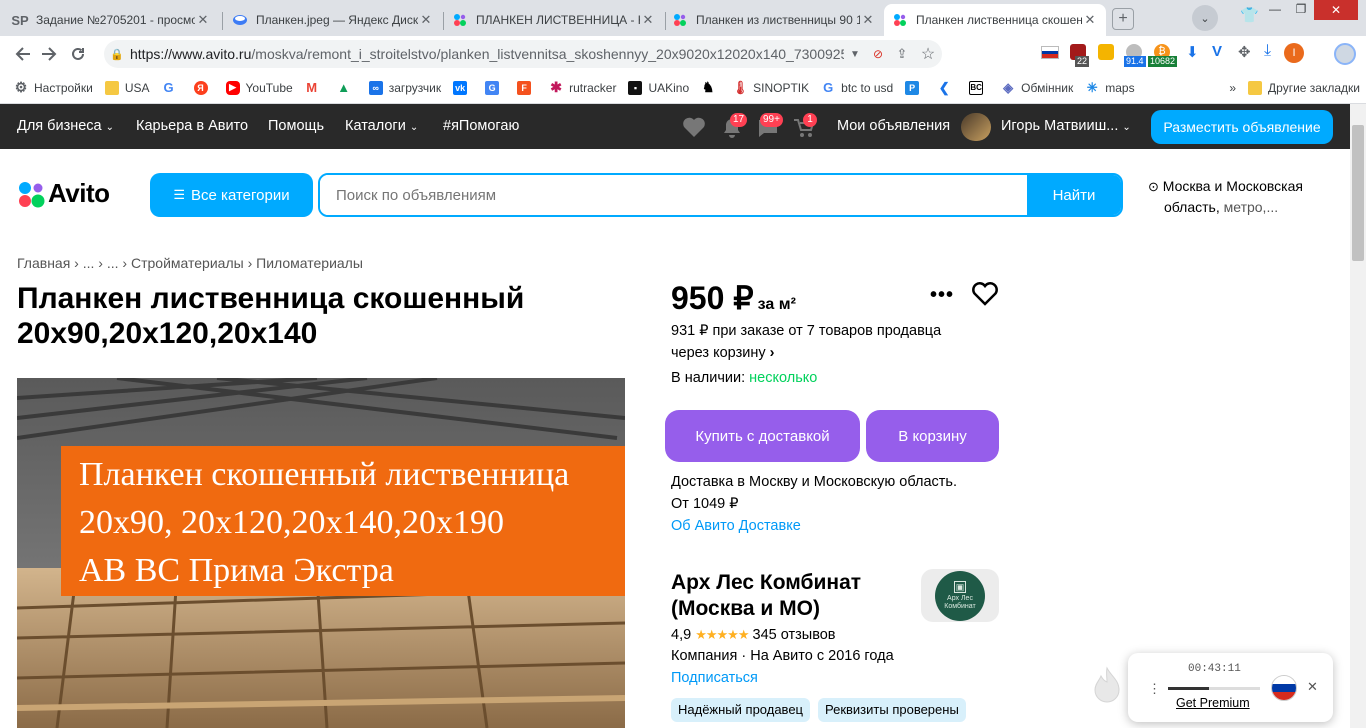  Describe the element at coordinates (172, 88) in the screenshot. I see `bookmark-google: G` at that location.